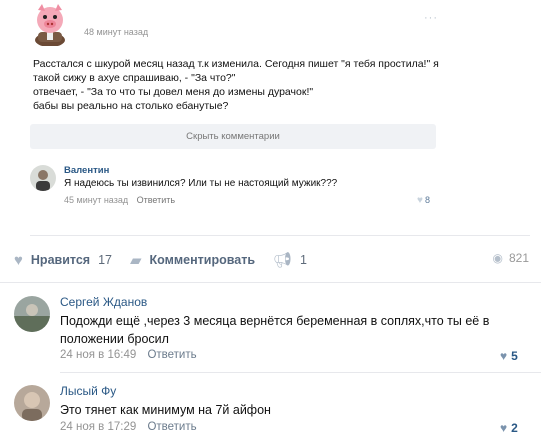  I want to click on post-actions: ♥ Нравится 17 ▰ Комментировать 📢︎ 1, so click(169, 260).